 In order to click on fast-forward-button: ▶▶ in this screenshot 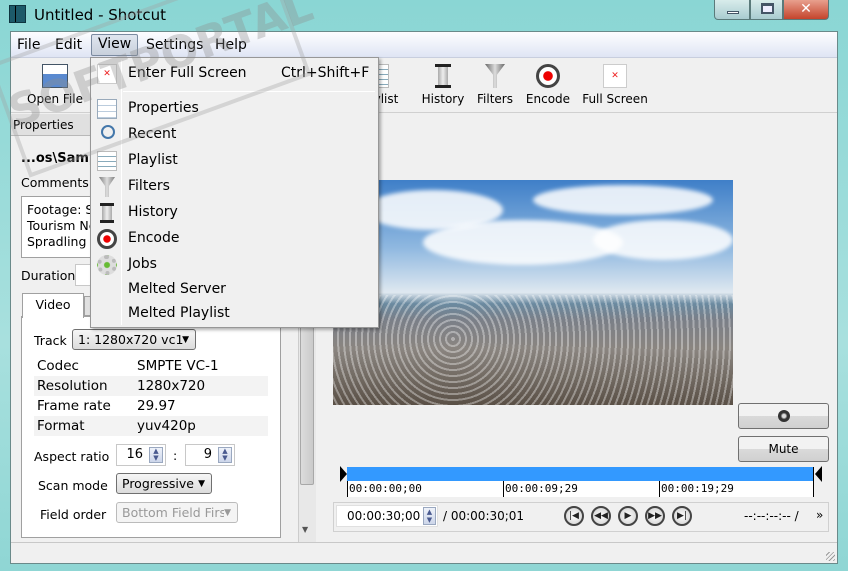, I will do `click(655, 516)`.